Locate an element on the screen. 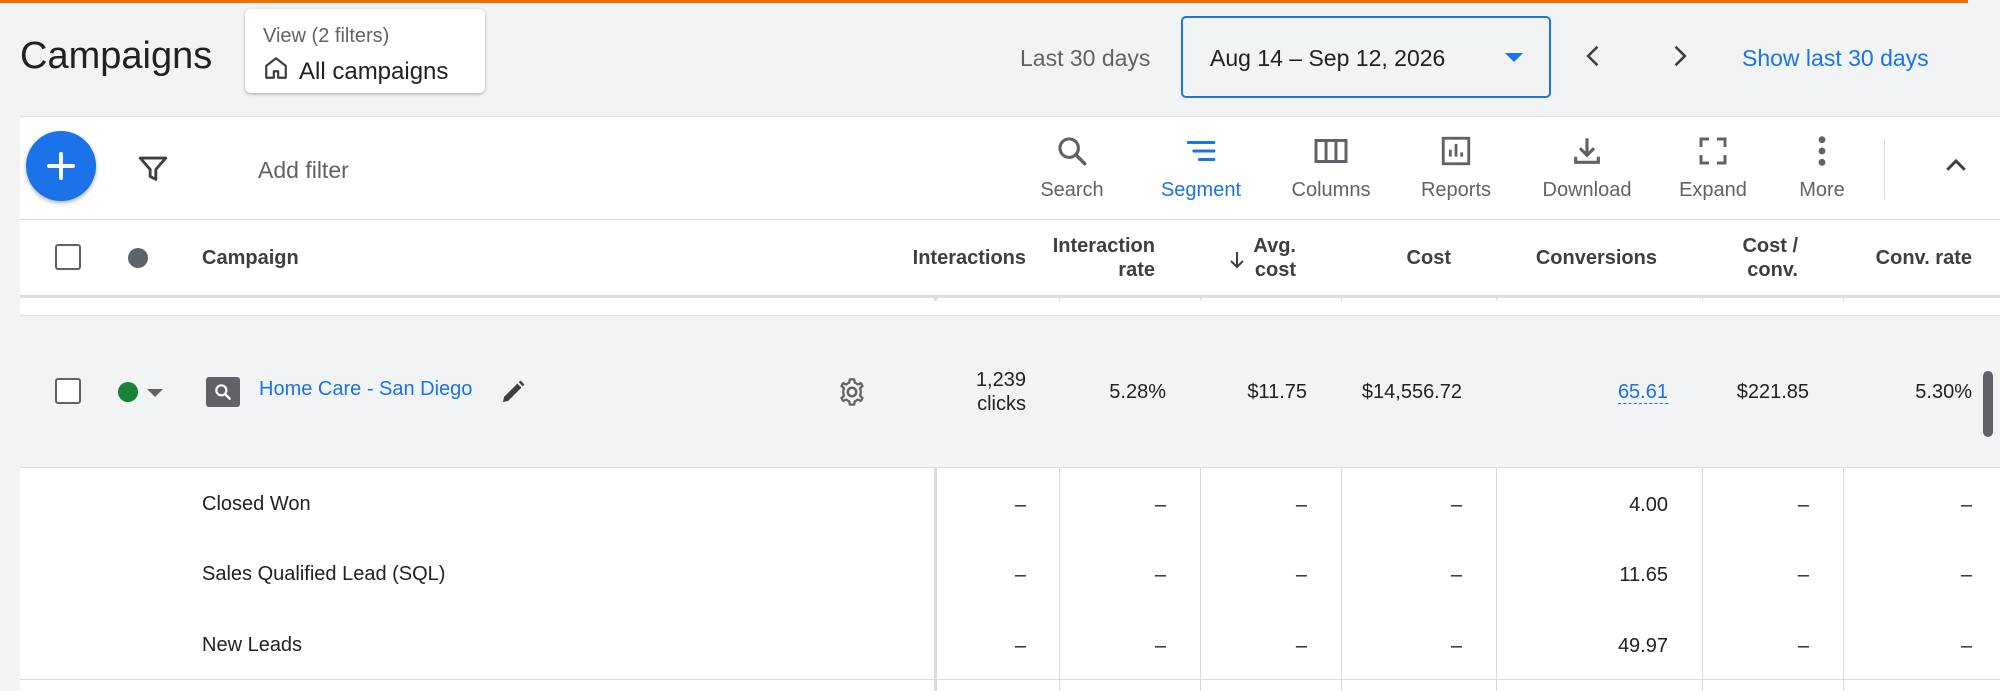 The image size is (2000, 691). header-cost: Cost is located at coordinates (1429, 258).